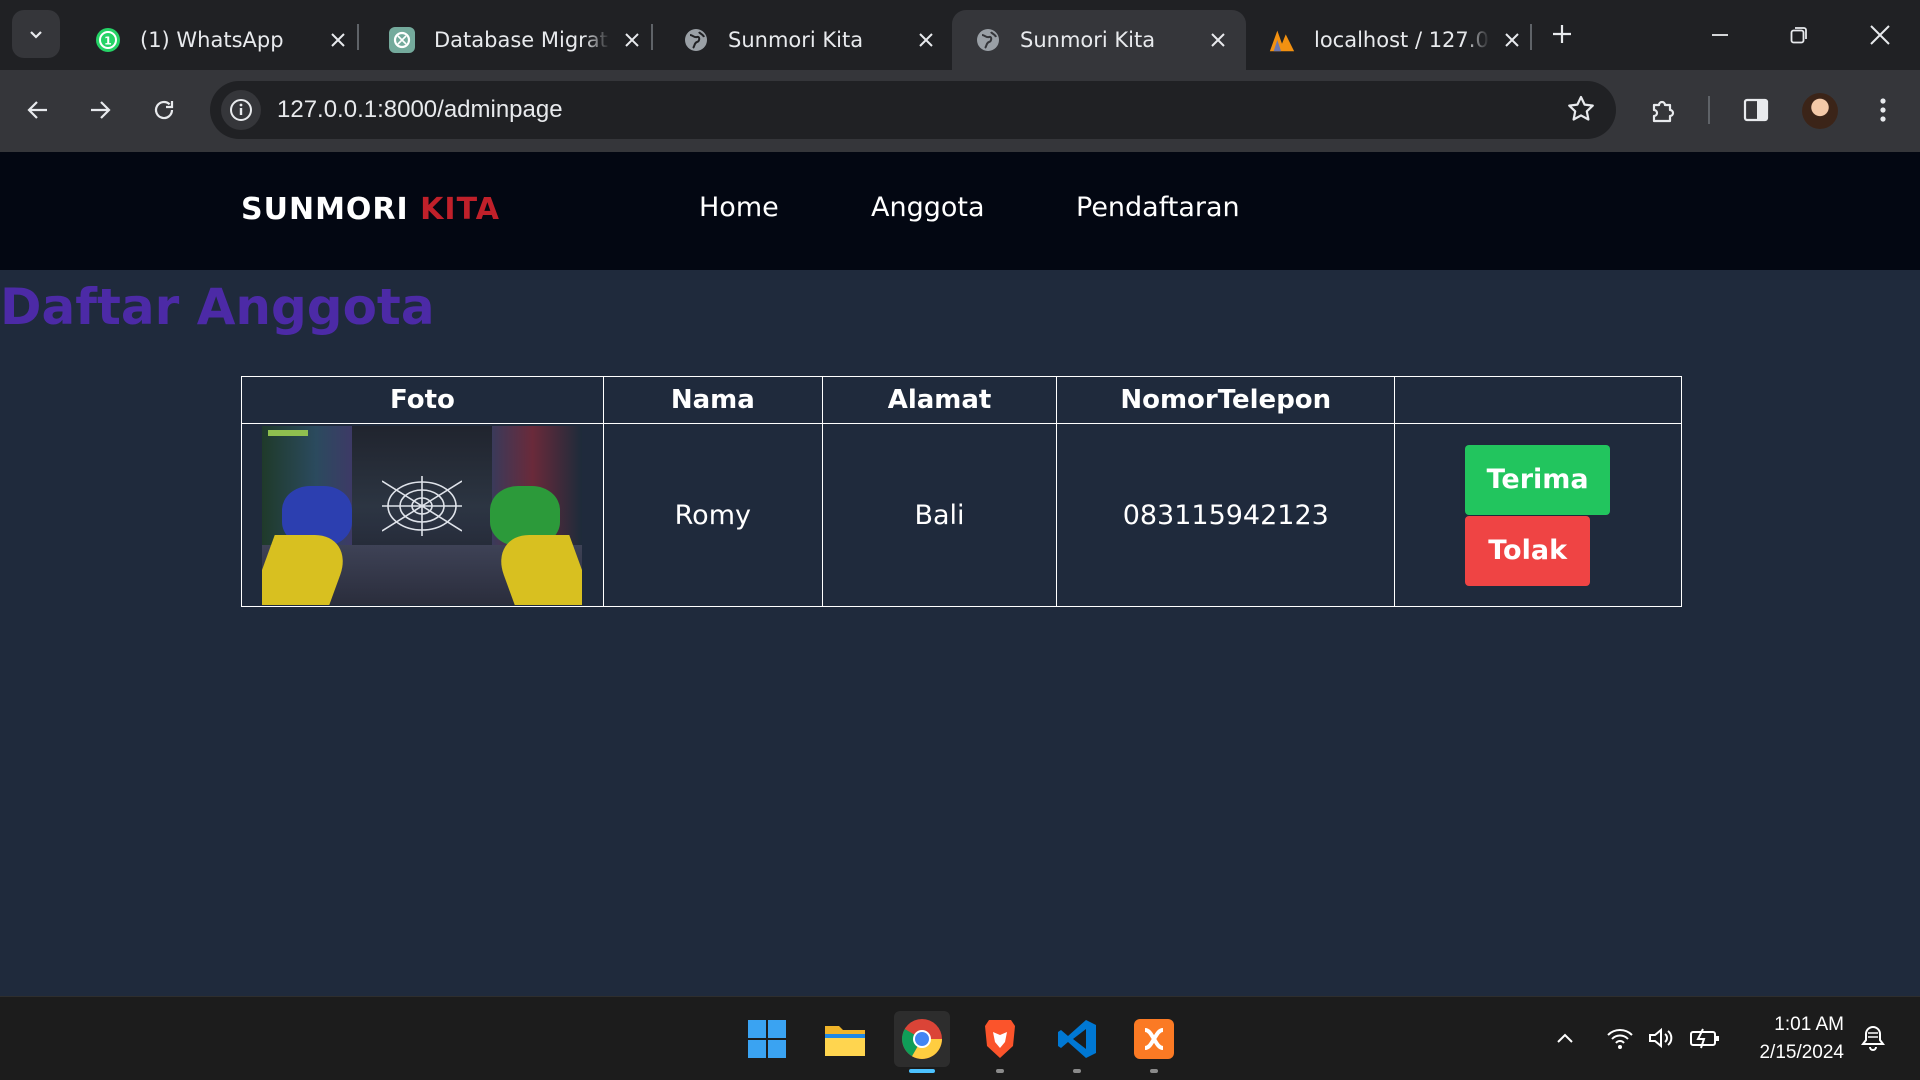 Image resolution: width=1920 pixels, height=1080 pixels. I want to click on xampp-icon, so click(1154, 1042).